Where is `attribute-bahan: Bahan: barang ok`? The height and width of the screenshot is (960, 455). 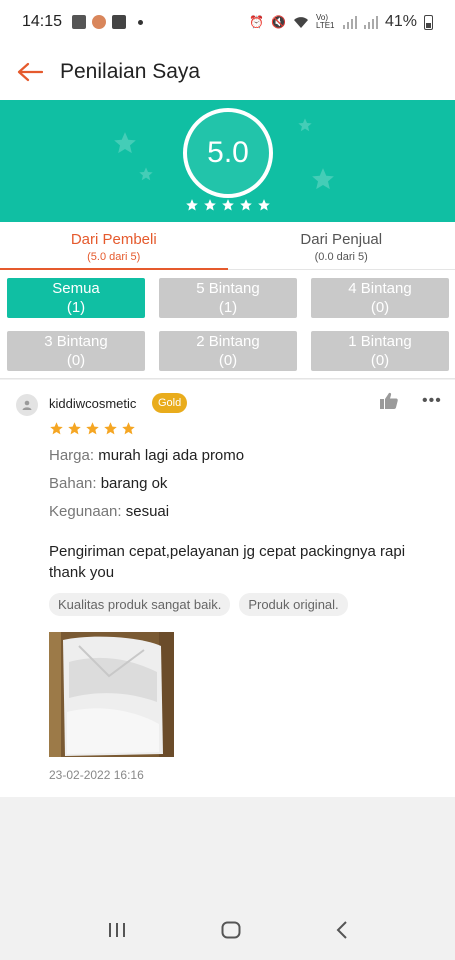
attribute-bahan: Bahan: barang ok is located at coordinates (108, 483).